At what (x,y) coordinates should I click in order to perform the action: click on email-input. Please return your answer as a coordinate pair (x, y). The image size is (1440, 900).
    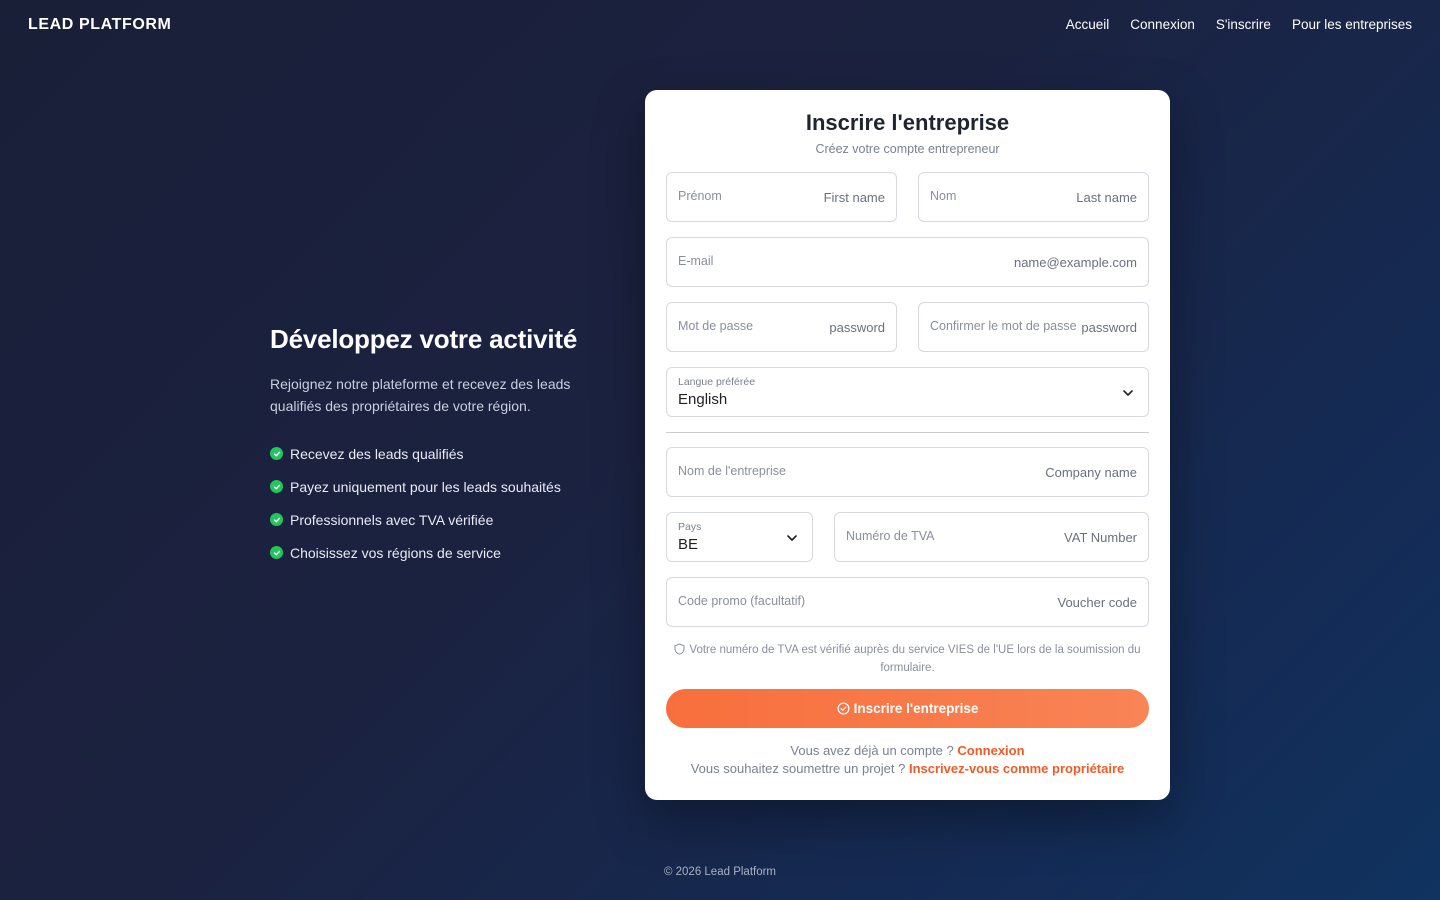
    Looking at the image, I should click on (992, 262).